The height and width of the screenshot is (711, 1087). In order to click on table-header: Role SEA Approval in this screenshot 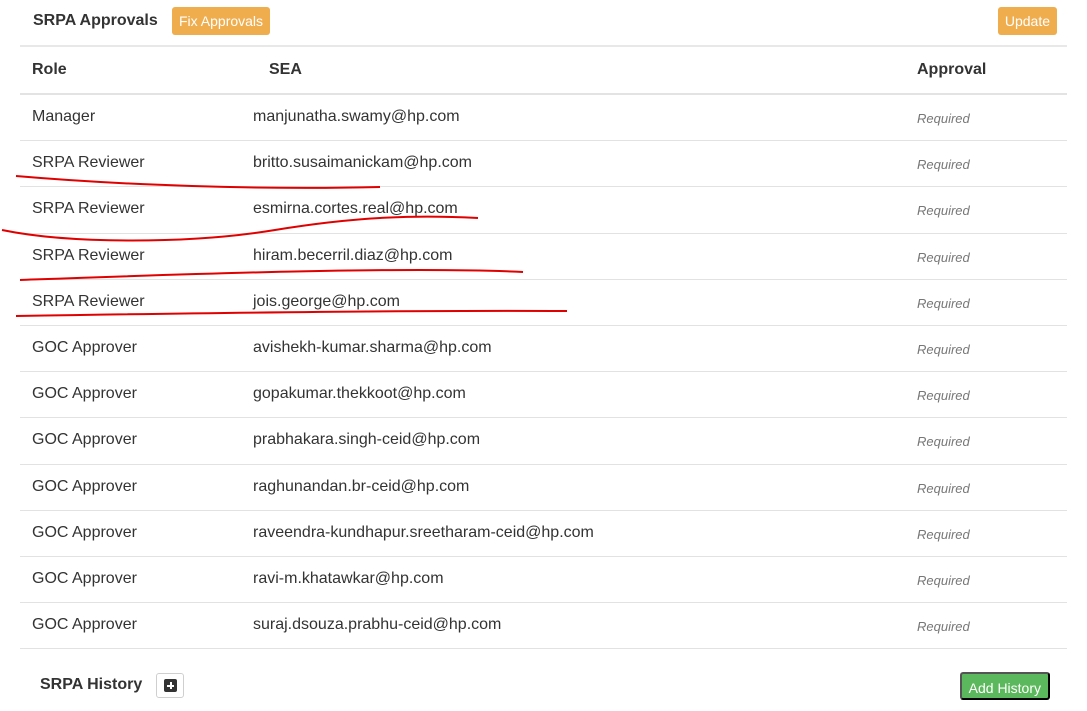, I will do `click(543, 71)`.